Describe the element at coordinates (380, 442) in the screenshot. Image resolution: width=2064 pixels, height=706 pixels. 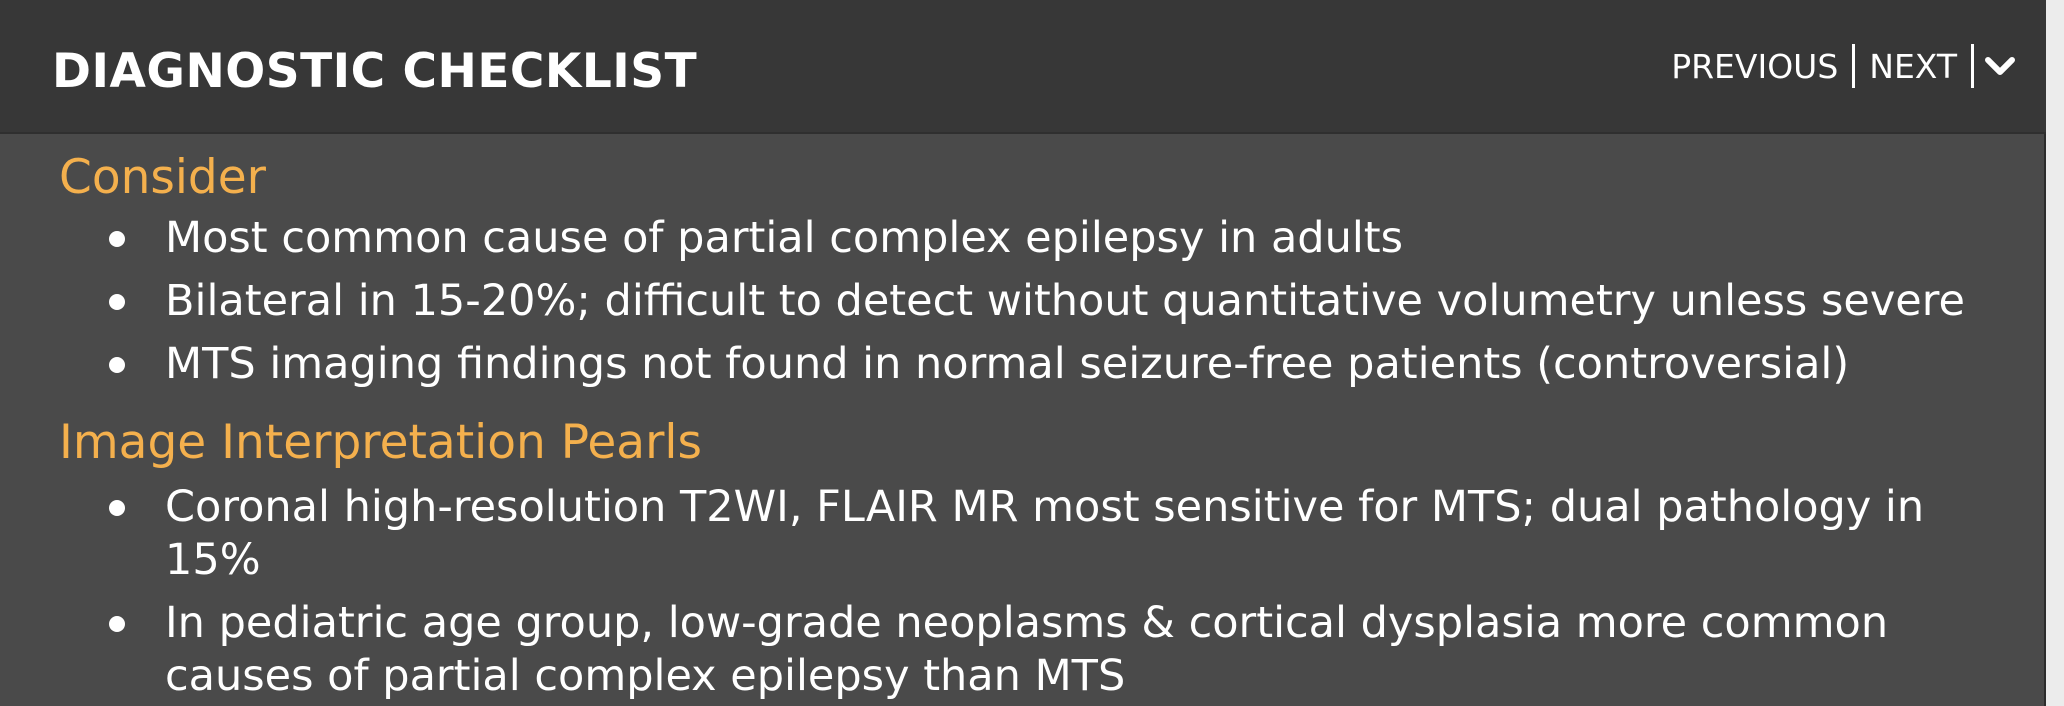
I see `section-heading: Image Interpretation Pearls` at that location.